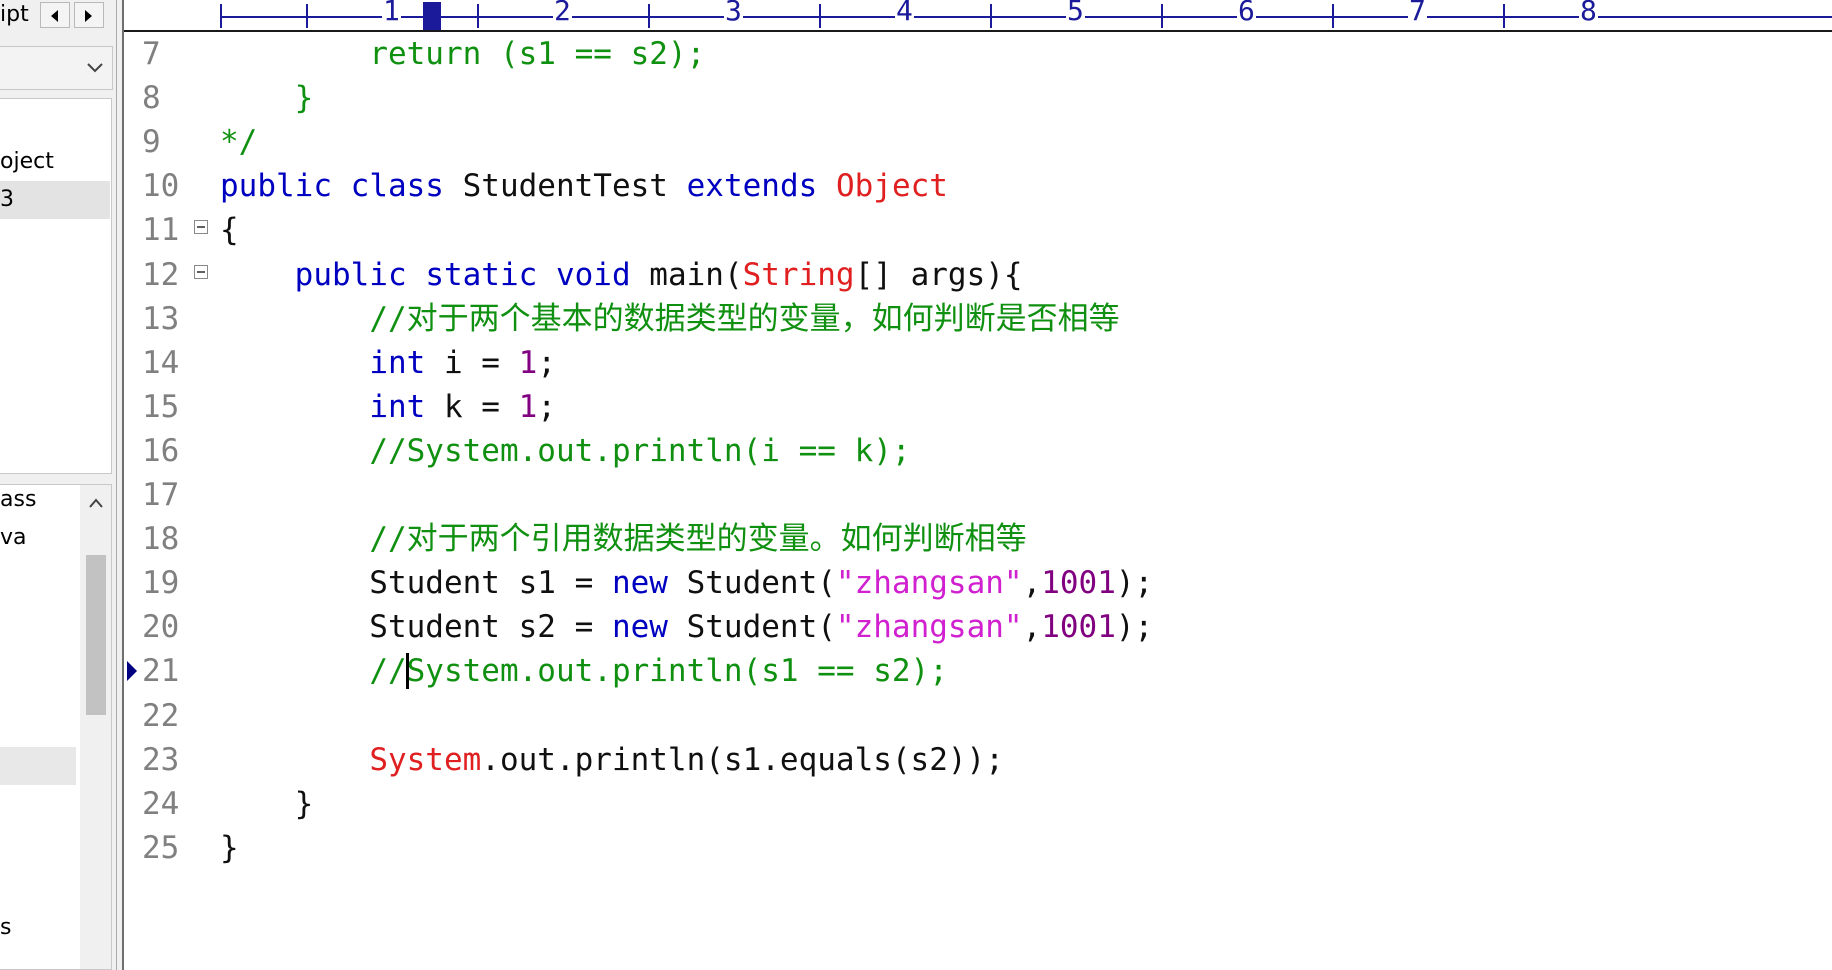 The height and width of the screenshot is (970, 1832). Describe the element at coordinates (96, 635) in the screenshot. I see `scrollbar-thumb` at that location.